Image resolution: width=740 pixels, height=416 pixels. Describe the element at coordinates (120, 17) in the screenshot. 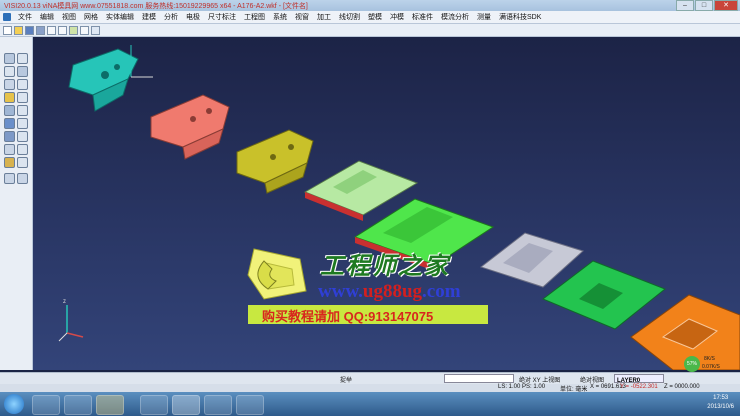

I see `menu-solid-edit: 实体编辑` at that location.